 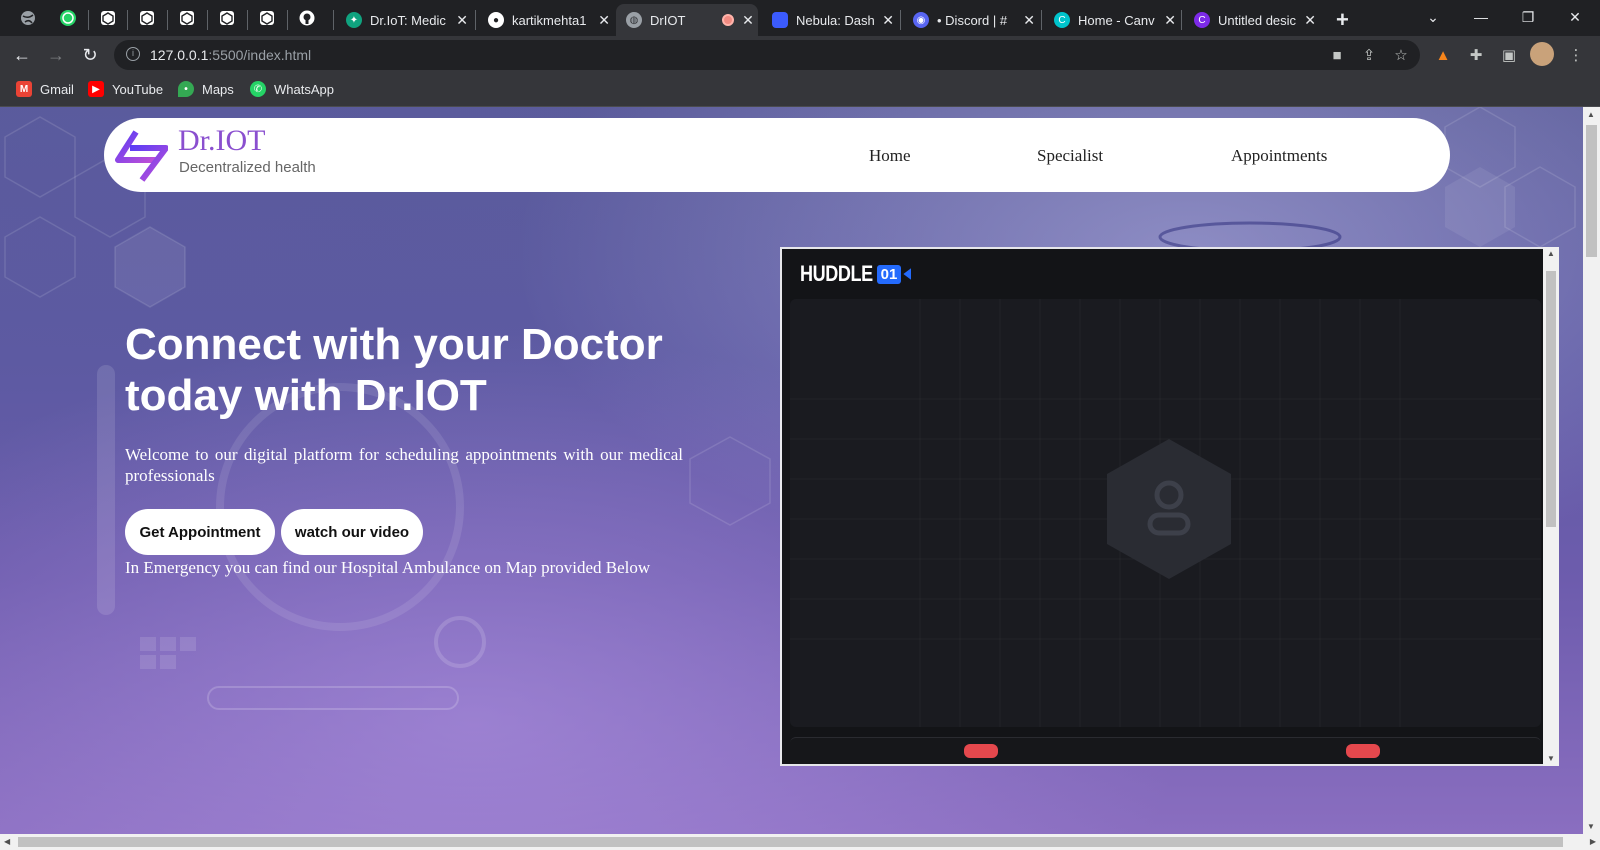 What do you see at coordinates (1509, 55) in the screenshot?
I see `side-panel-icon: ▣` at bounding box center [1509, 55].